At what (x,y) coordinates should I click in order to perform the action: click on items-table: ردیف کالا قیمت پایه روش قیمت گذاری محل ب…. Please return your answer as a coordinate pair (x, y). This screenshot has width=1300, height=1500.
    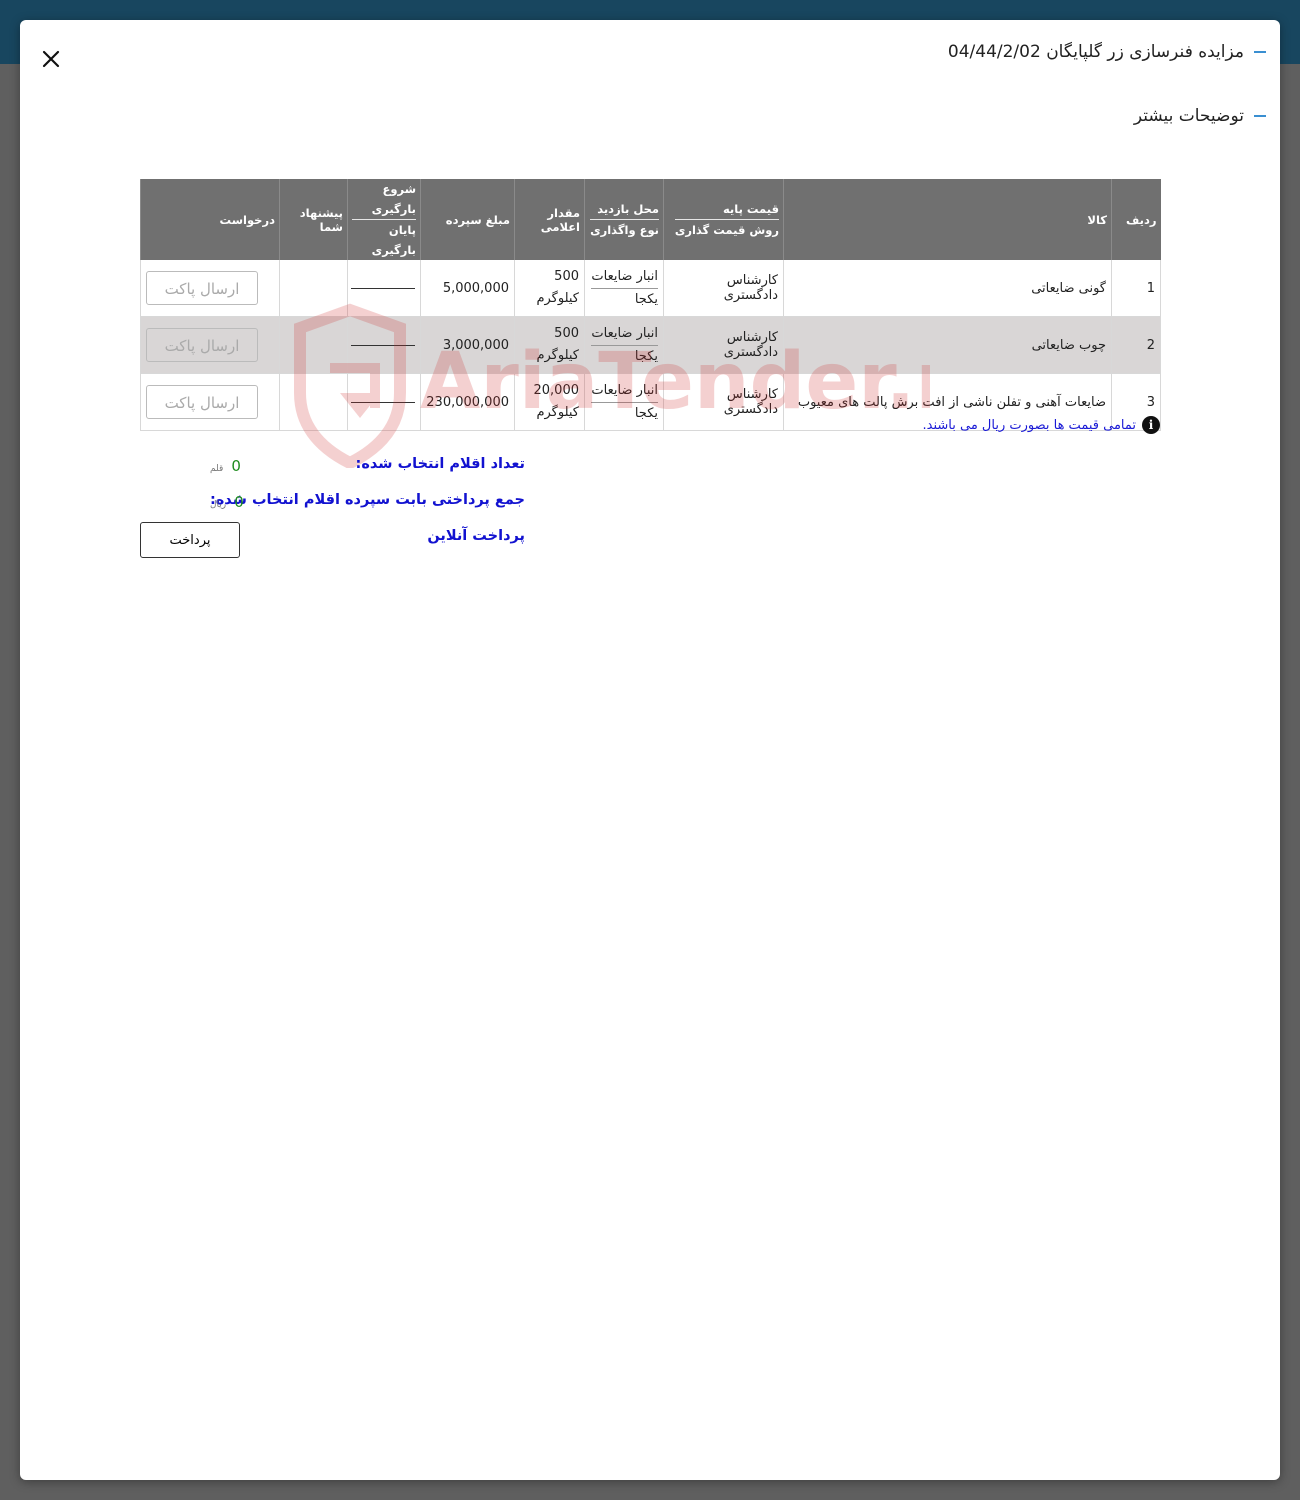
    Looking at the image, I should click on (650, 305).